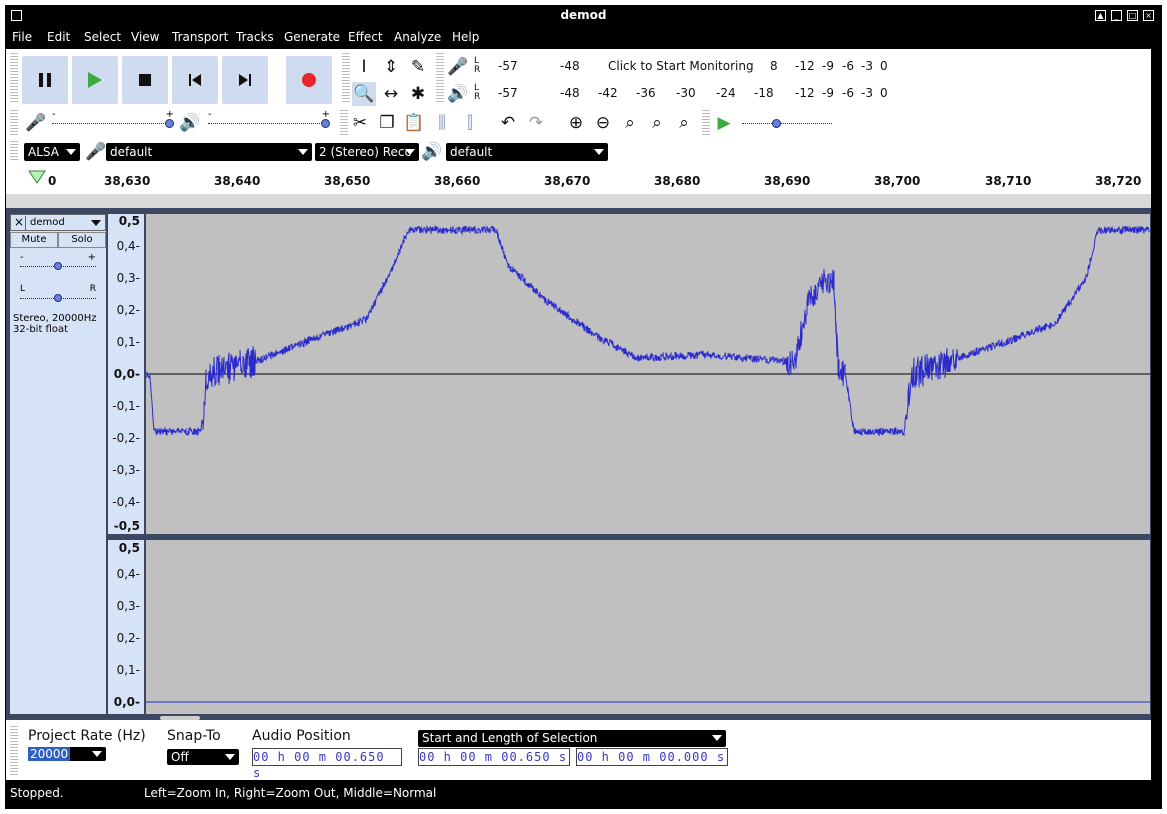 This screenshot has height=814, width=1167. I want to click on solo-button: Solo, so click(82, 240).